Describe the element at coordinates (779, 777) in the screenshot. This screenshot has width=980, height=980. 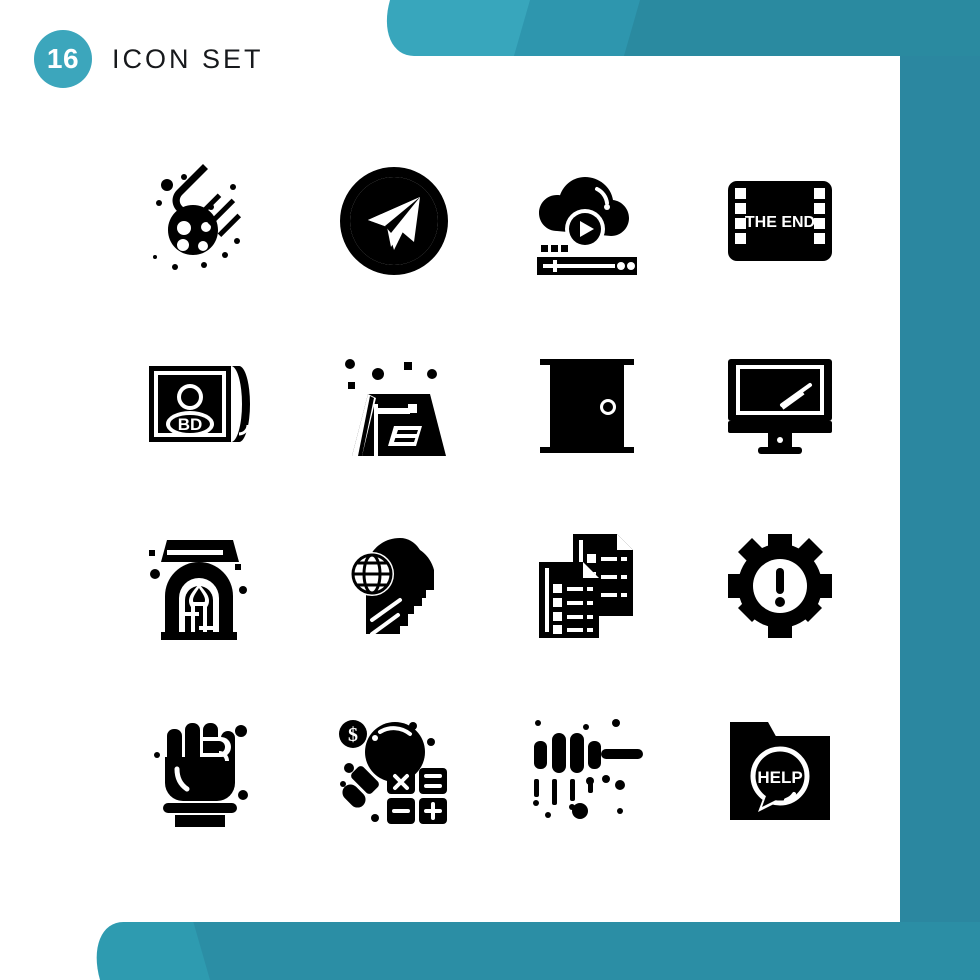
I see `help-folder-label: HELP` at that location.